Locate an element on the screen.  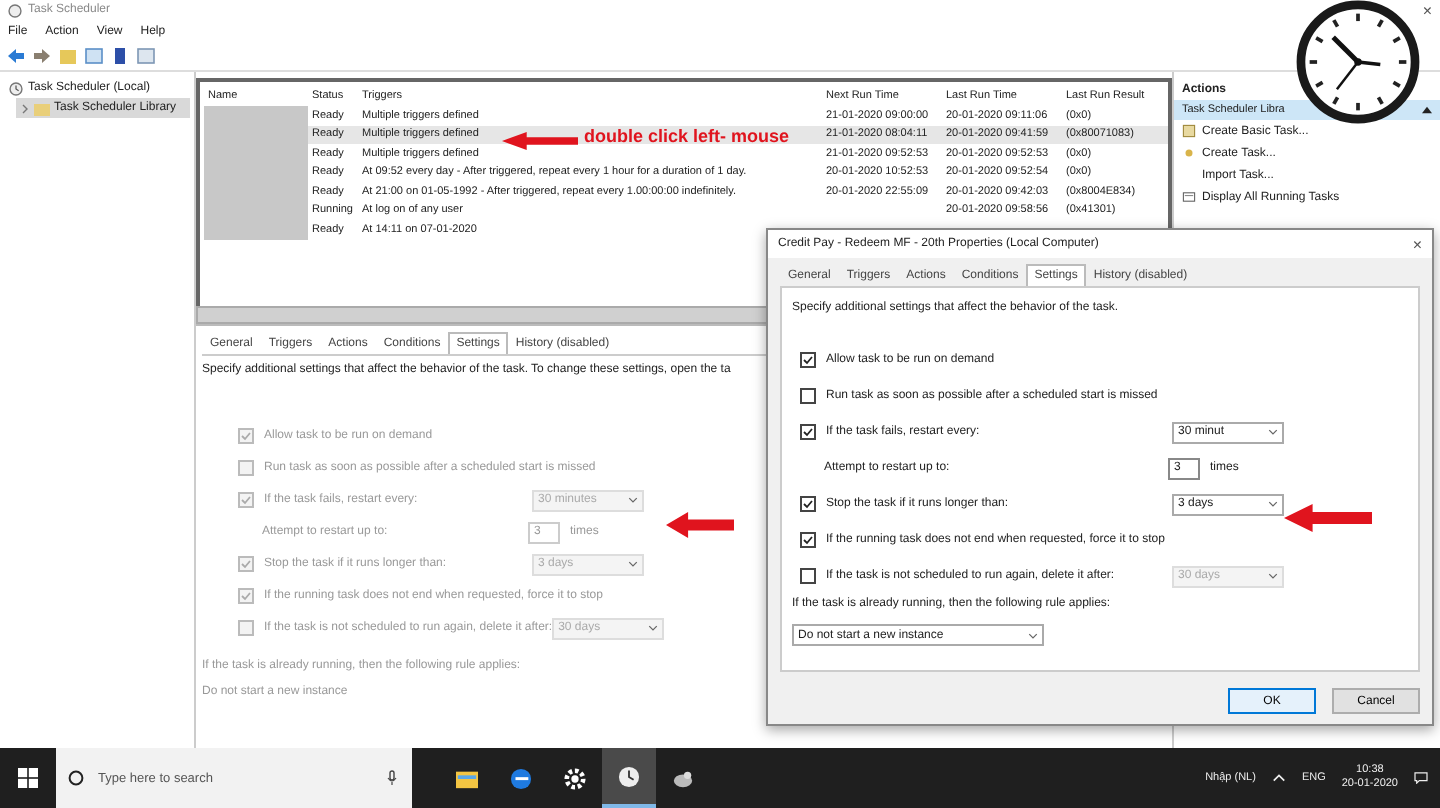
microphone-icon is located at coordinates (392, 778).